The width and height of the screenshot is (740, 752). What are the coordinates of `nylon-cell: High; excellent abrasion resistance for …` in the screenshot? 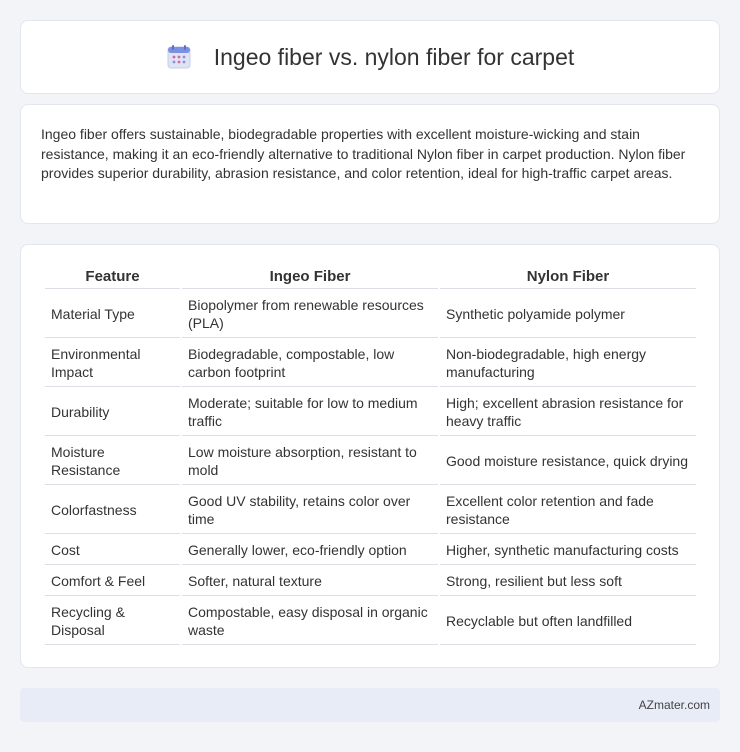 It's located at (568, 412).